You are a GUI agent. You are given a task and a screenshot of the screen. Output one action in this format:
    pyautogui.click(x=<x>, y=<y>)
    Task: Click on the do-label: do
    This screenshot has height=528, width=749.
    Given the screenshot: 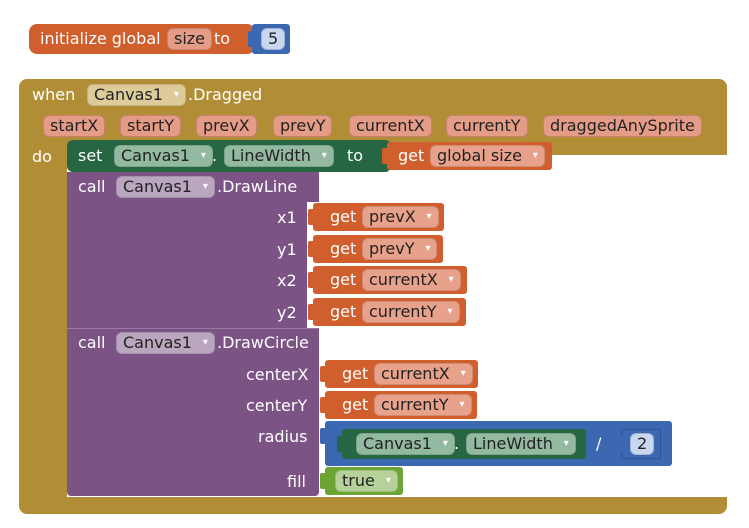 What is the action you would take?
    pyautogui.click(x=42, y=156)
    